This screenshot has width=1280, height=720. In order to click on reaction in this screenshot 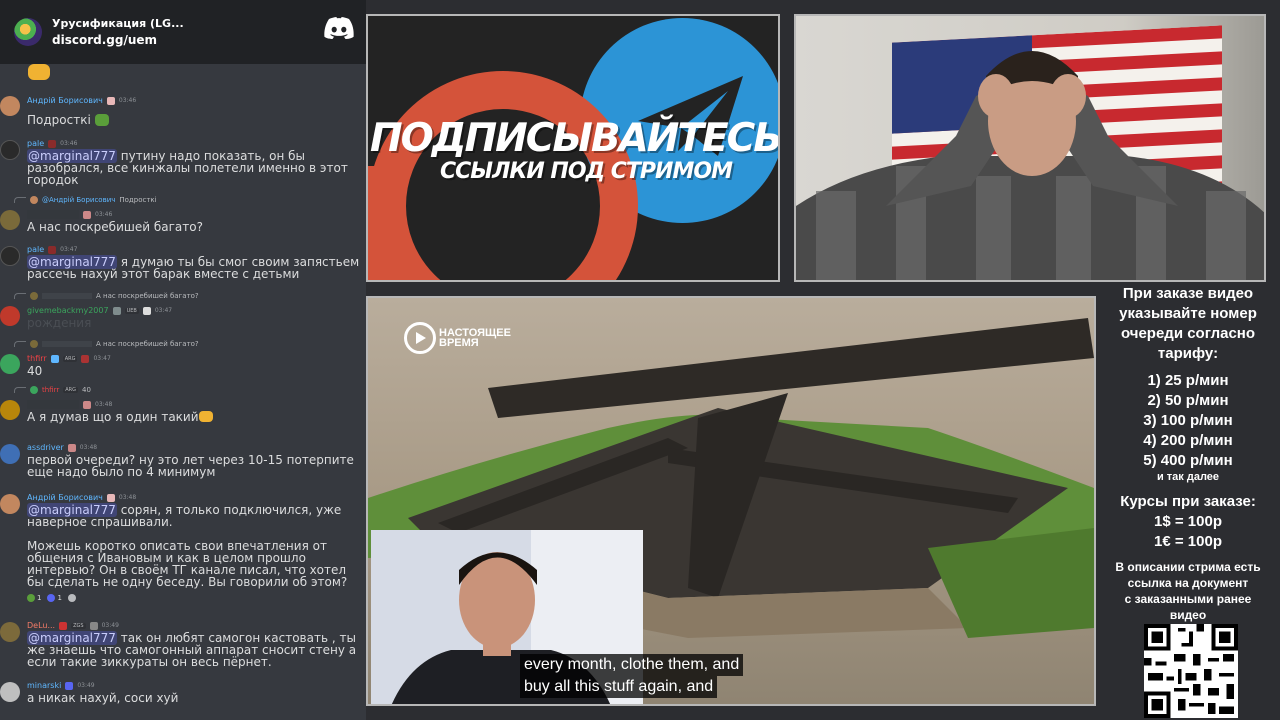, I will do `click(72, 598)`.